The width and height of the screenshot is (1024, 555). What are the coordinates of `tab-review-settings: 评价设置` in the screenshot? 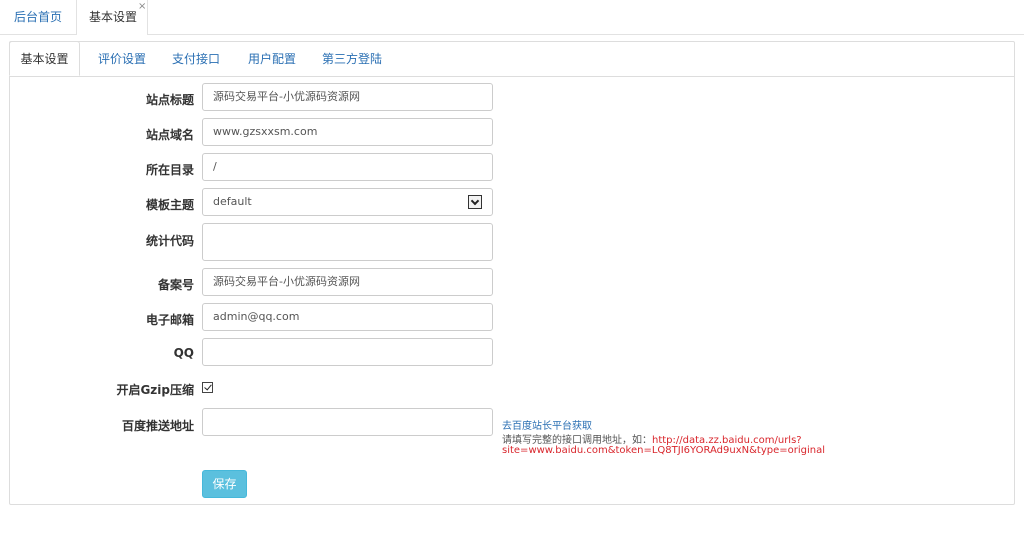 It's located at (122, 59).